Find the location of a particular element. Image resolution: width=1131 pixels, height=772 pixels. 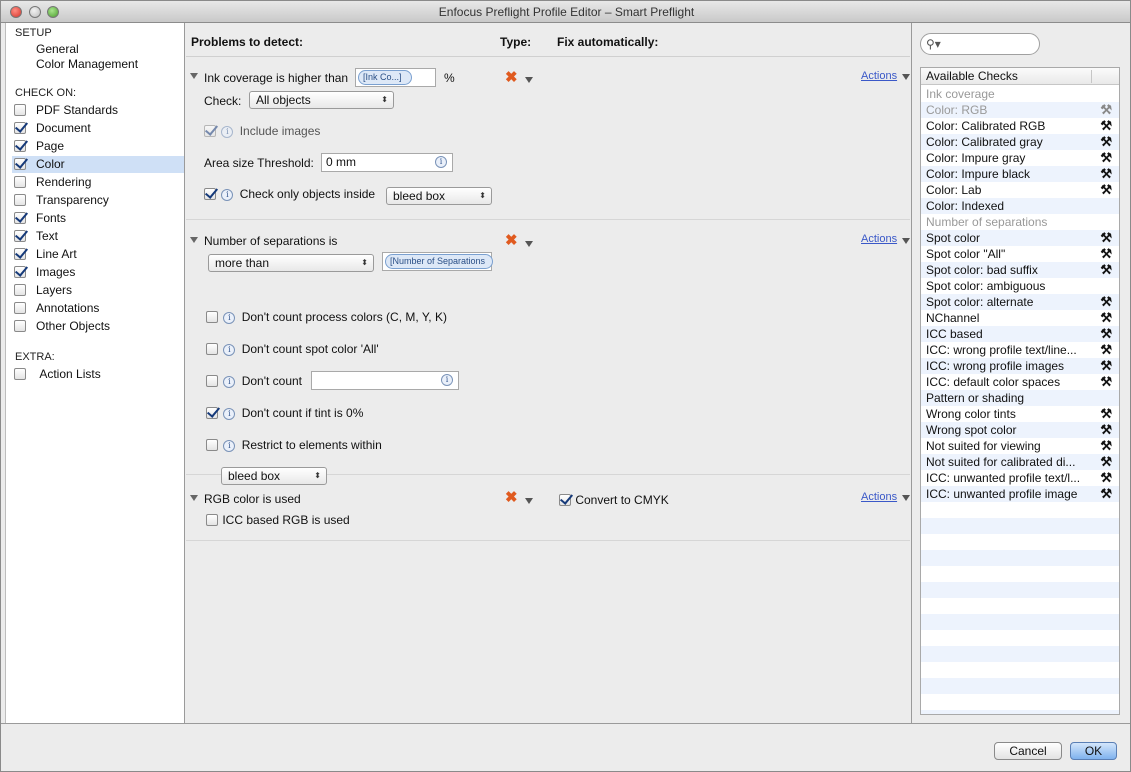

no-spot-all-checkbox is located at coordinates (212, 349).